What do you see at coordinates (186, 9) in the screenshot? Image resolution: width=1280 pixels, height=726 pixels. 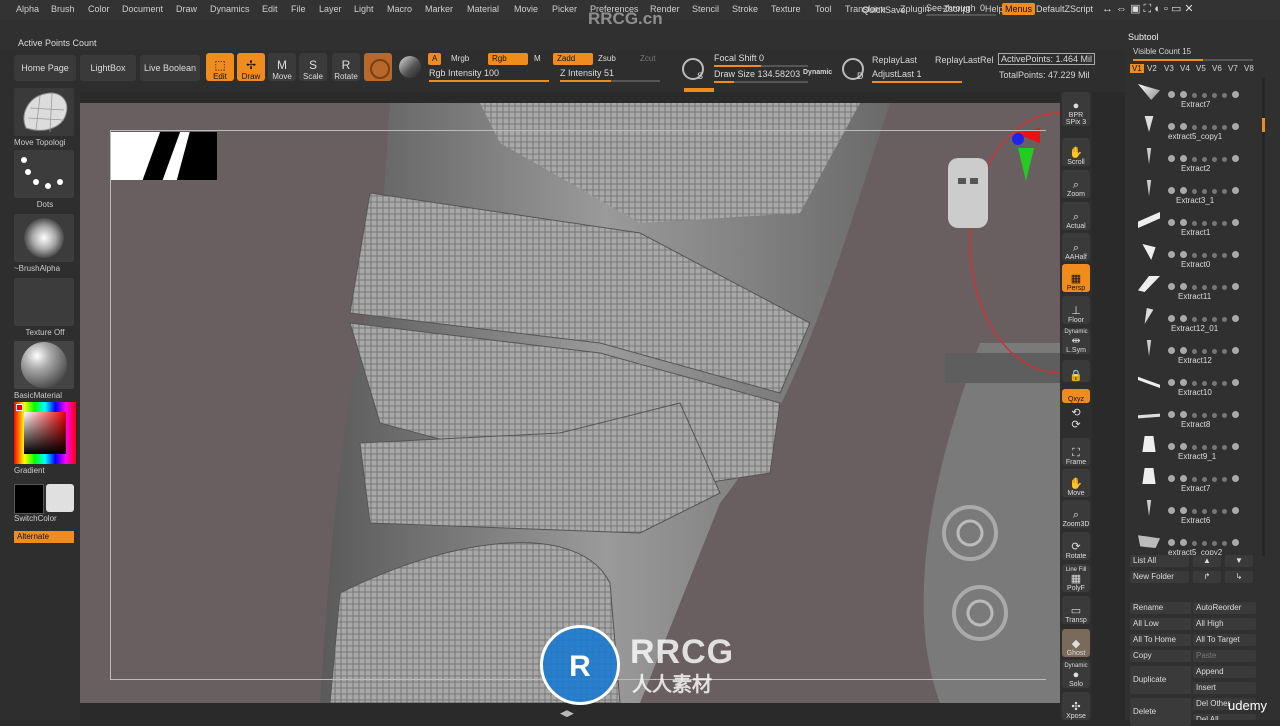 I see `menu-draw: Draw` at bounding box center [186, 9].